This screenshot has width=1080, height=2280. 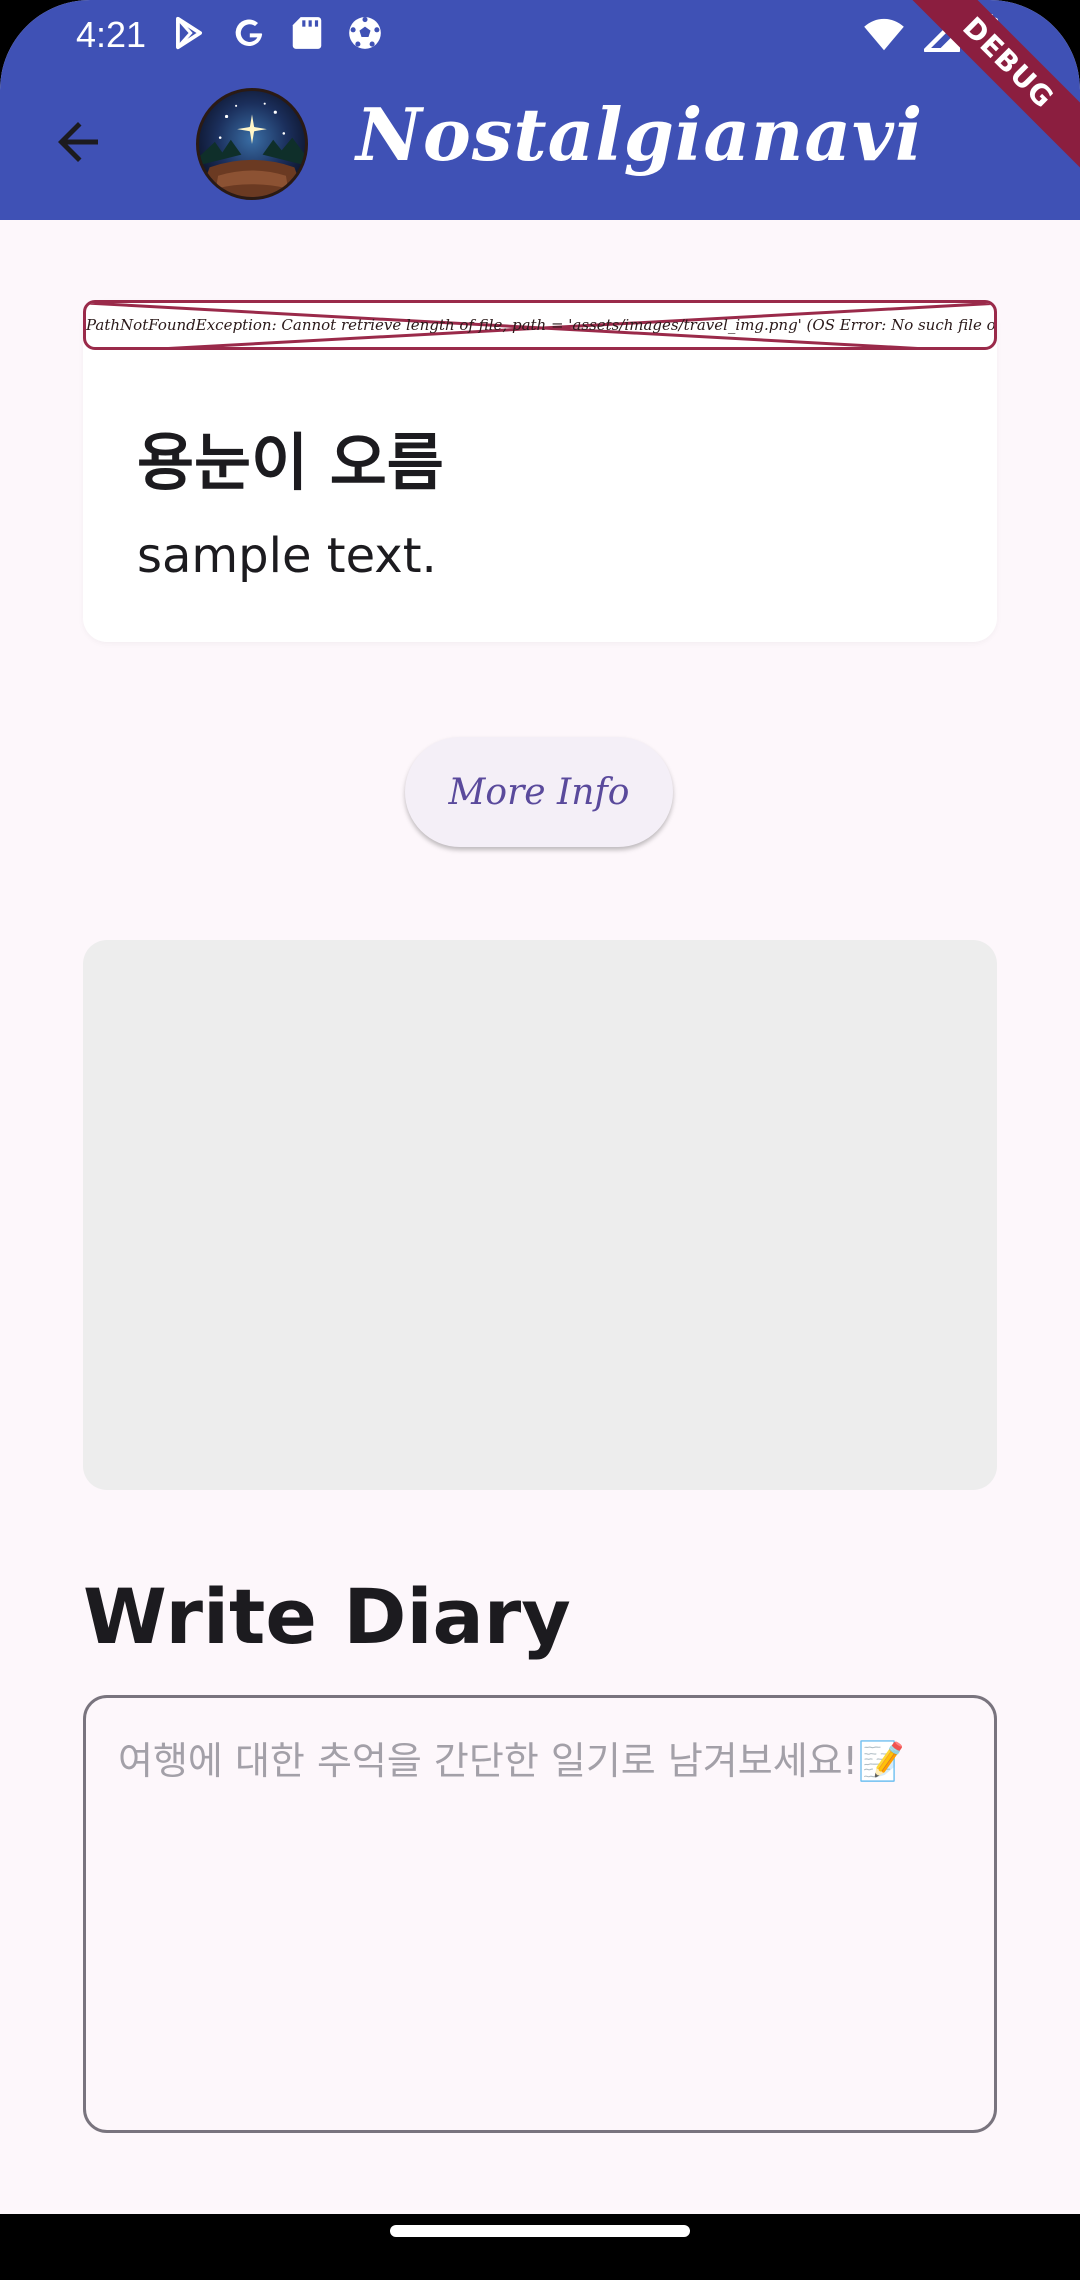 I want to click on status-time: 4:21, so click(x=111, y=34).